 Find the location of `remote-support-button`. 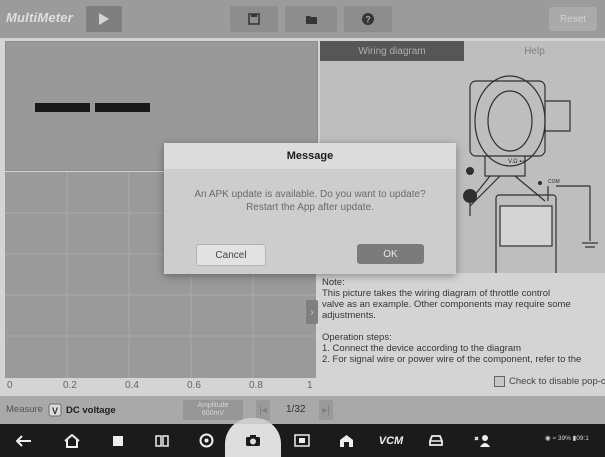

remote-support-button is located at coordinates (482, 440).